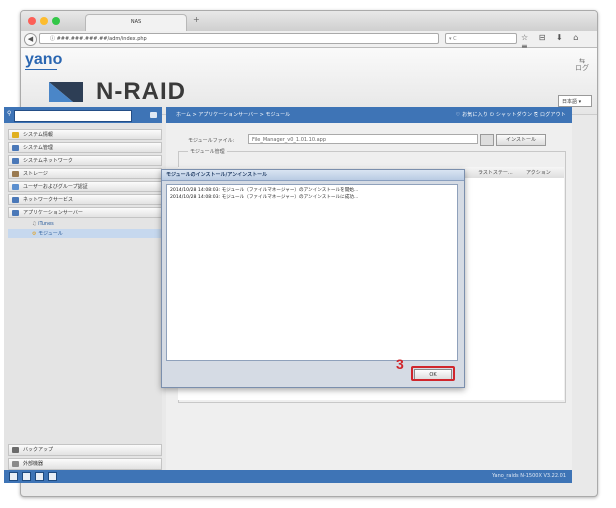 This screenshot has height=508, width=616. Describe the element at coordinates (44, 59) in the screenshot. I see `company-logo: yano` at that location.